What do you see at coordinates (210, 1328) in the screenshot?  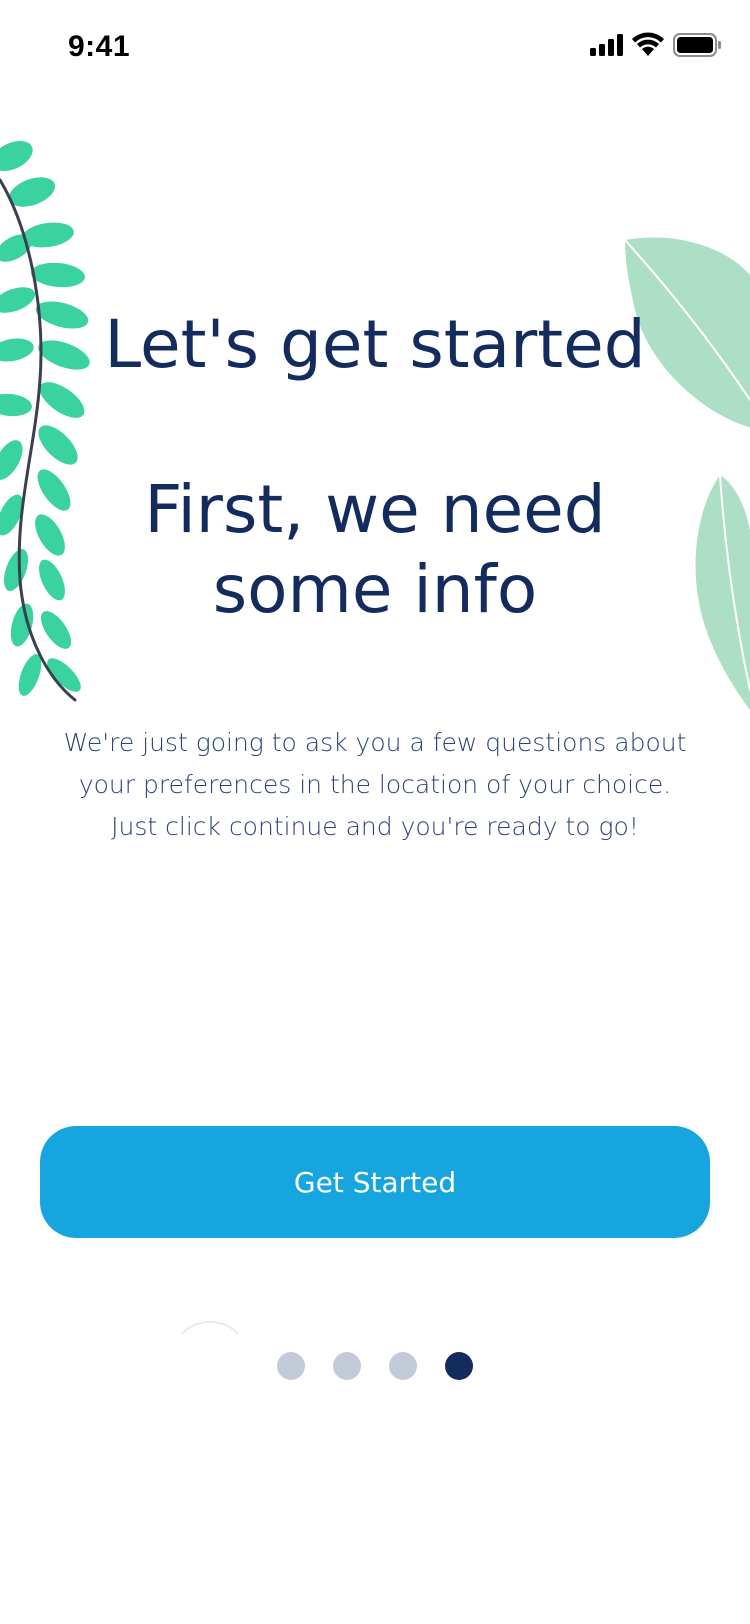 I see `decorative-arc` at bounding box center [210, 1328].